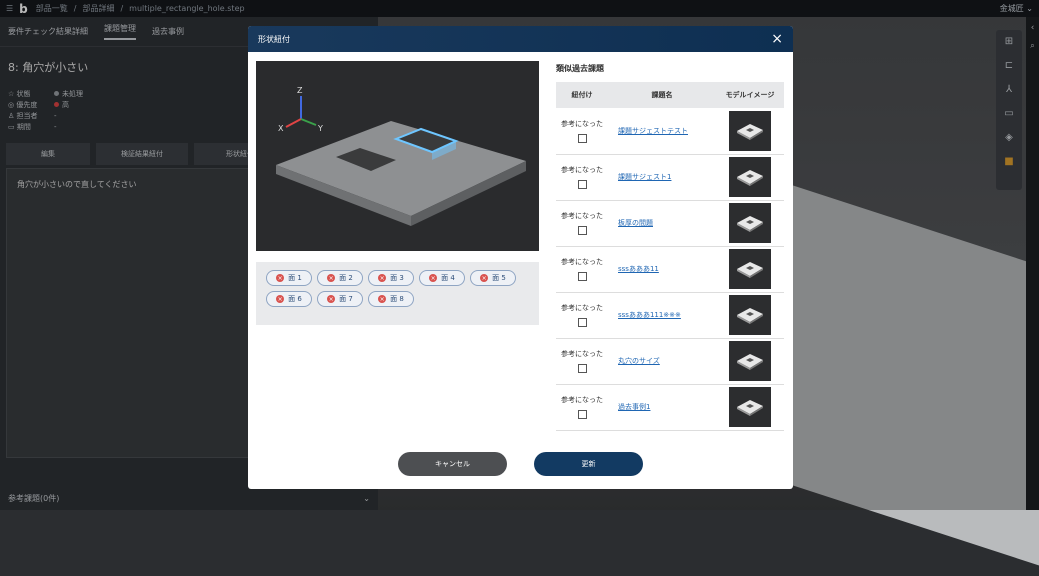  I want to click on axis-gizmo: Z X Y, so click(300, 109).